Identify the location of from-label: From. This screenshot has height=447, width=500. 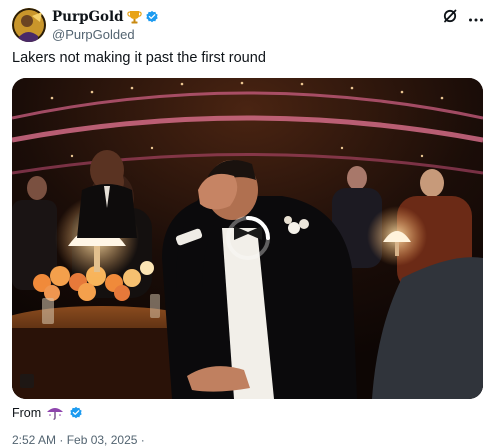
(27, 413).